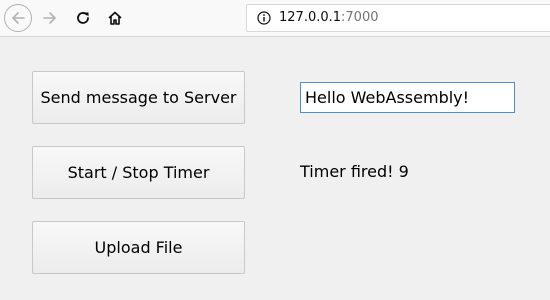  I want to click on reload-button, so click(83, 18).